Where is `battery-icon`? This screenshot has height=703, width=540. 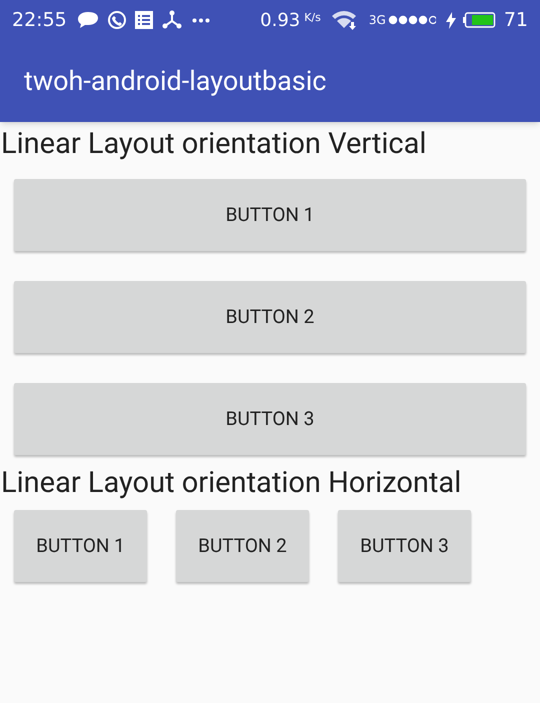 battery-icon is located at coordinates (479, 20).